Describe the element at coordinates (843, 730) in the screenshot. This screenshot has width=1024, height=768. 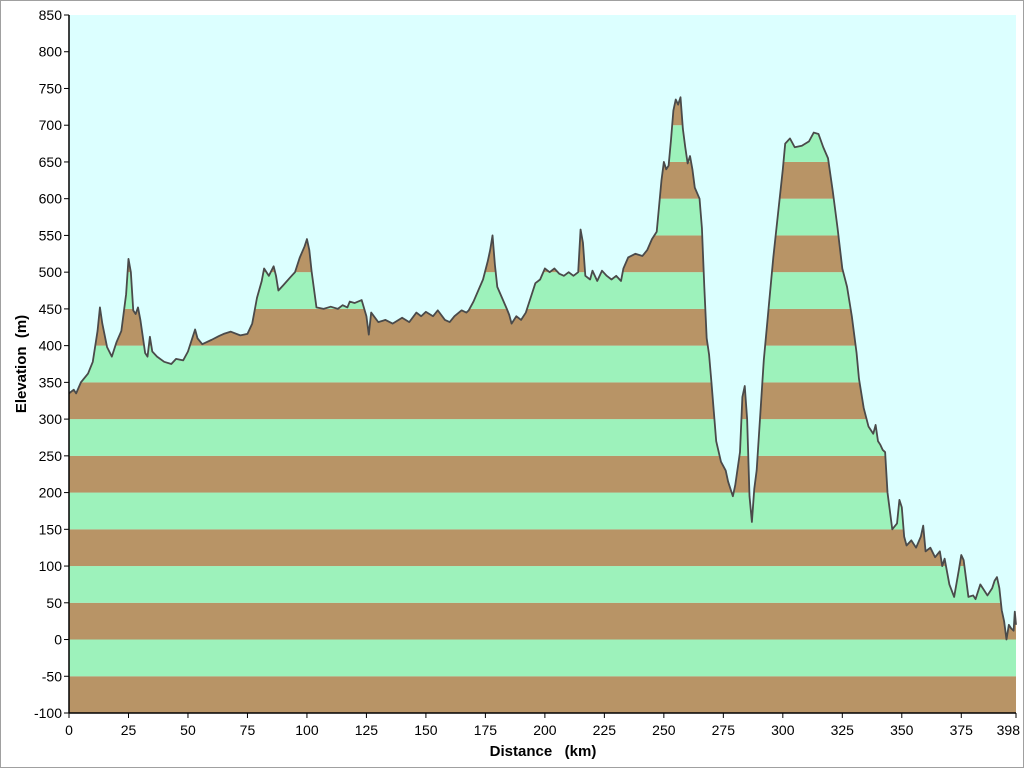
I see `x-tick-label: 325` at that location.